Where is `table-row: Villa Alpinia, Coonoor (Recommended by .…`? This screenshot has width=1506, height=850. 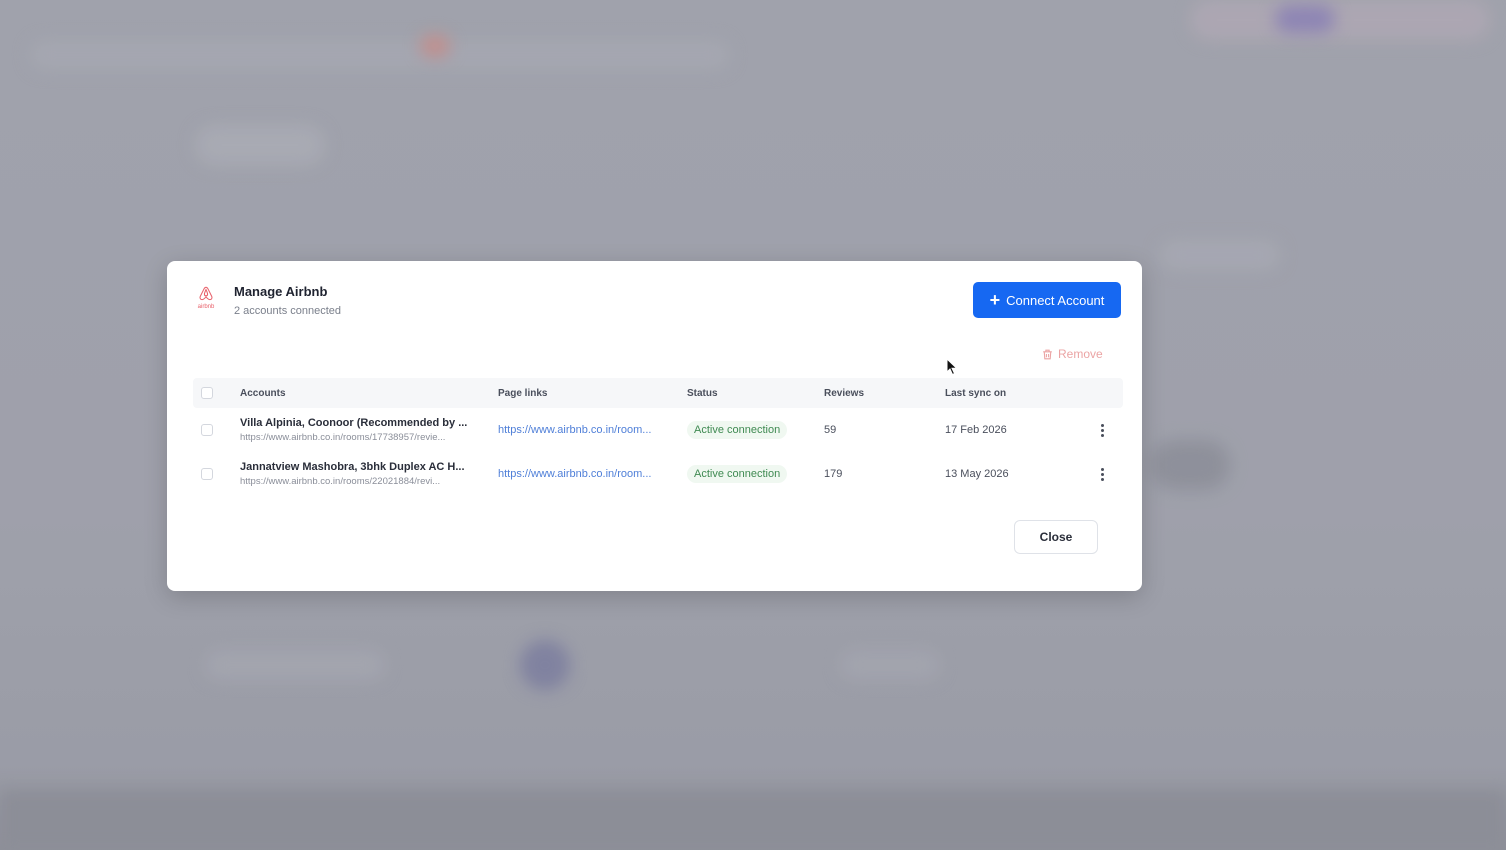
table-row: Villa Alpinia, Coonoor (Recommended by .… is located at coordinates (658, 430).